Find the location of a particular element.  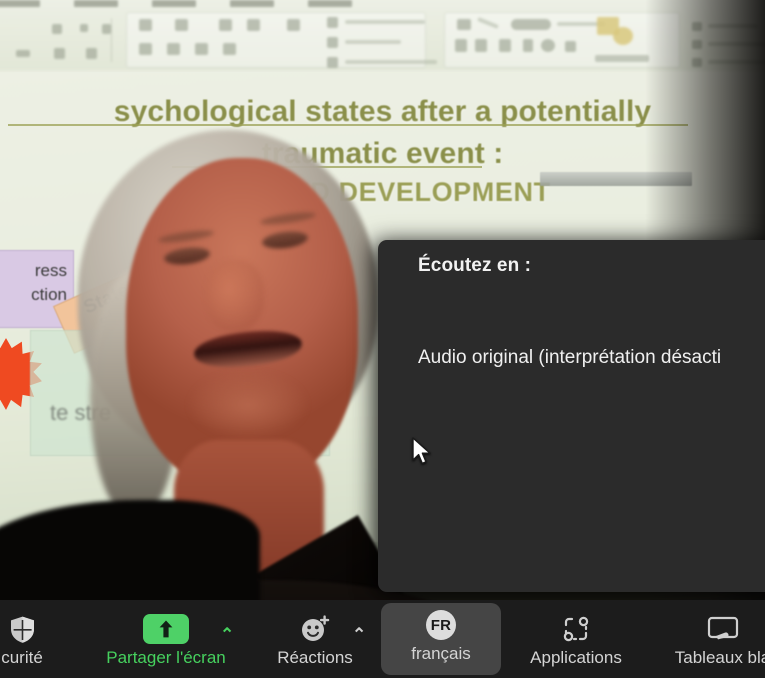

share-screen-icon is located at coordinates (166, 629).